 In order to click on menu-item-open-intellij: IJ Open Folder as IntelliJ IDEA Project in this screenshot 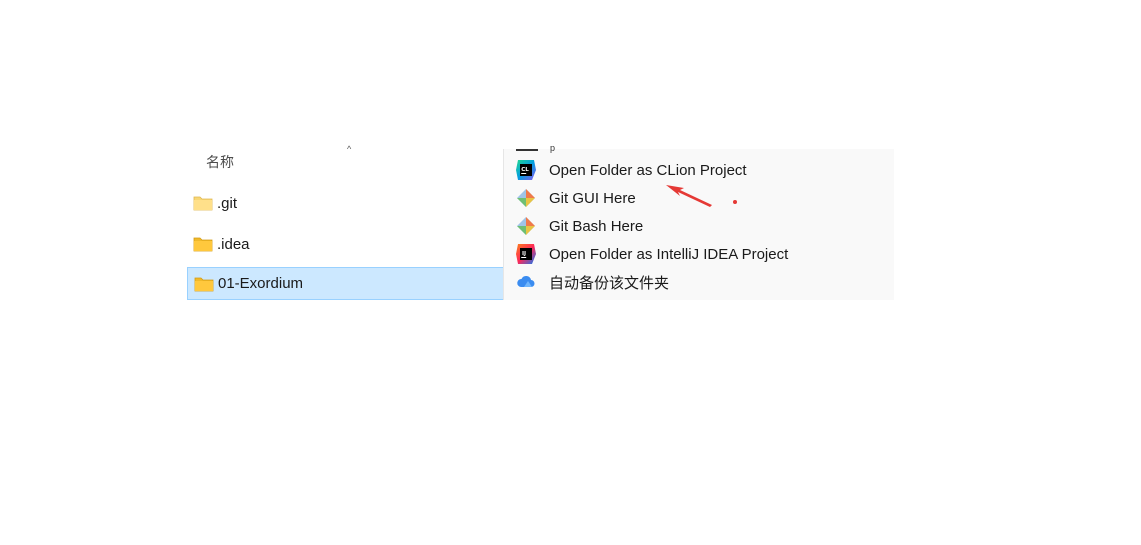, I will do `click(699, 254)`.